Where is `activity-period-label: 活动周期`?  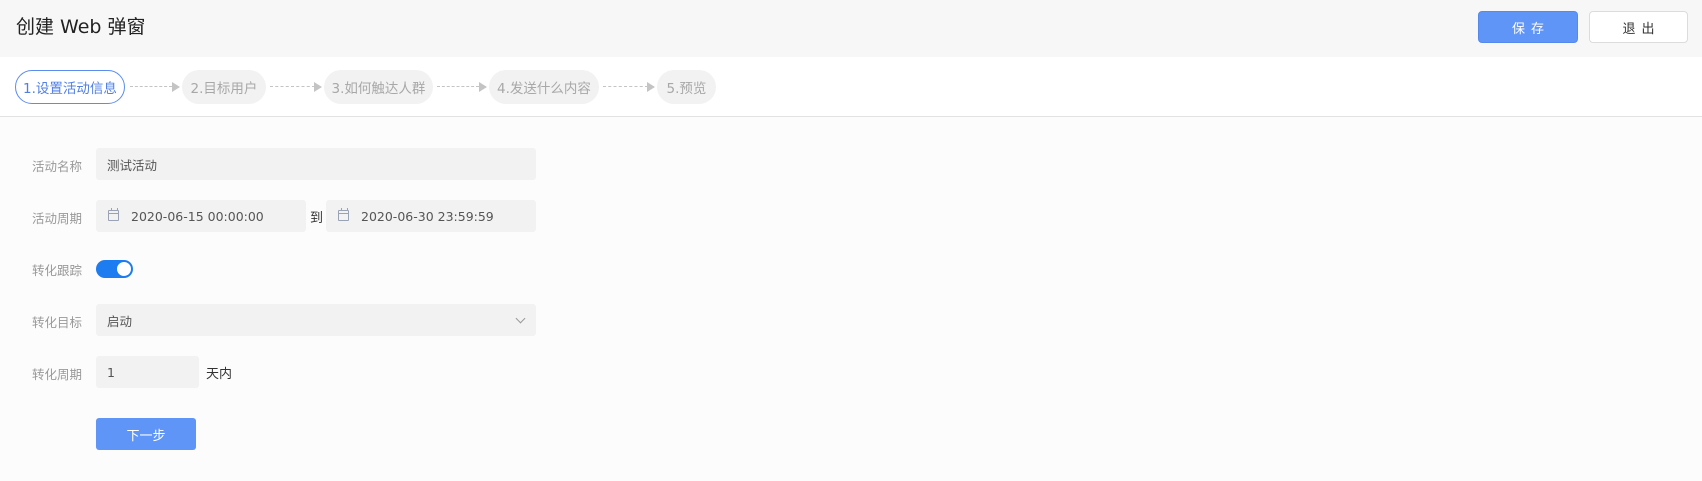 activity-period-label: 活动周期 is located at coordinates (57, 218).